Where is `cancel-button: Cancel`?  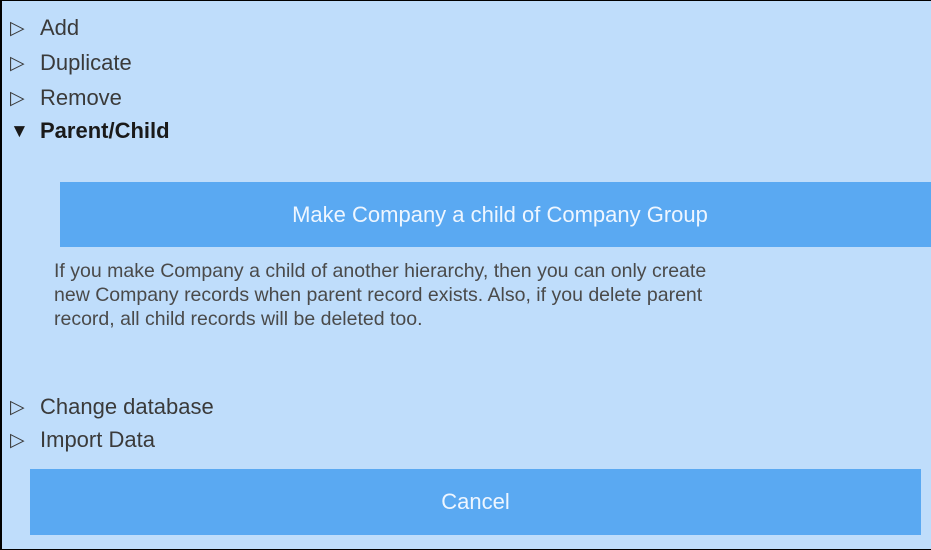 cancel-button: Cancel is located at coordinates (475, 502).